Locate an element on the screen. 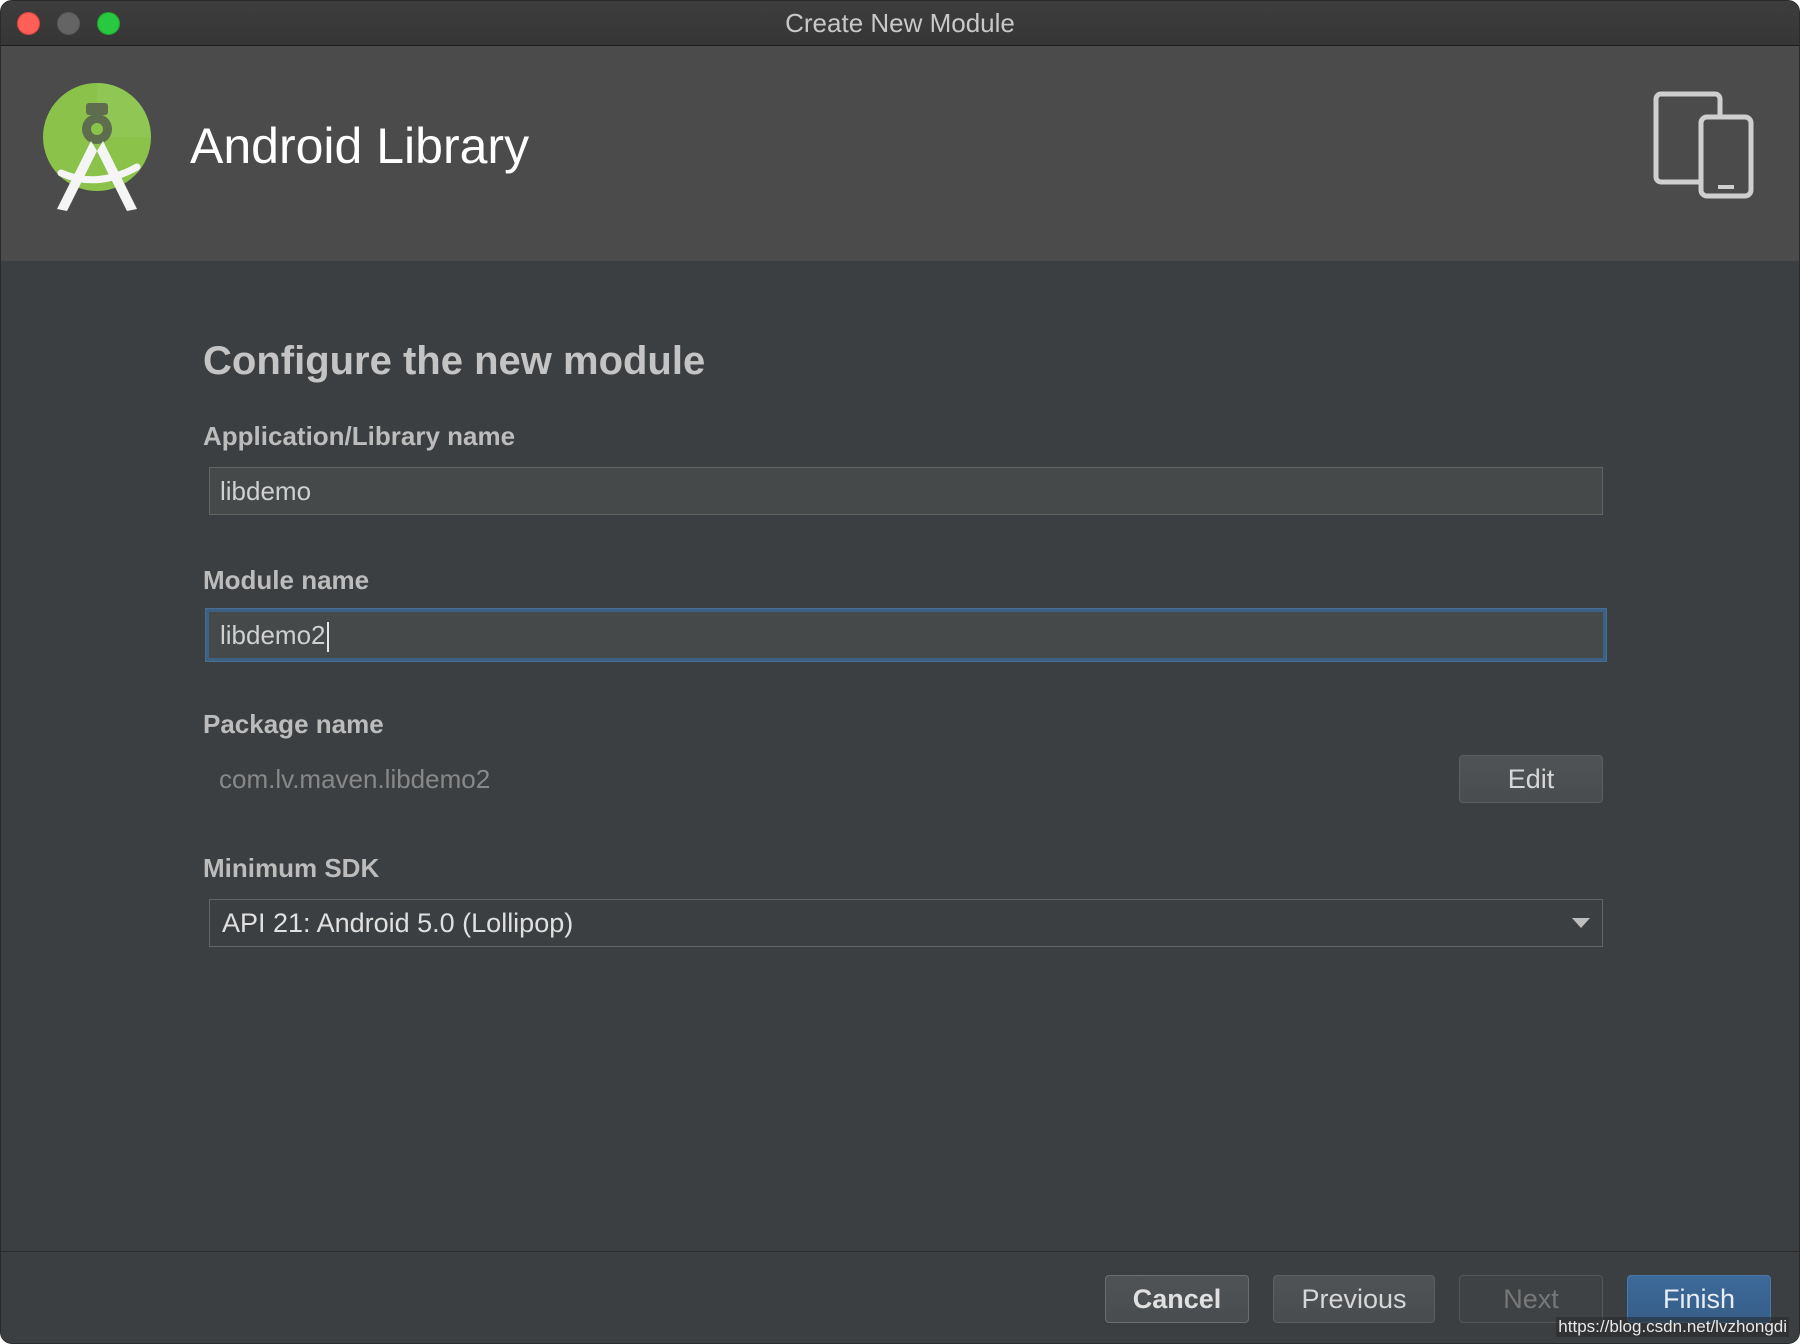  finish-button: Finish is located at coordinates (1699, 1299).